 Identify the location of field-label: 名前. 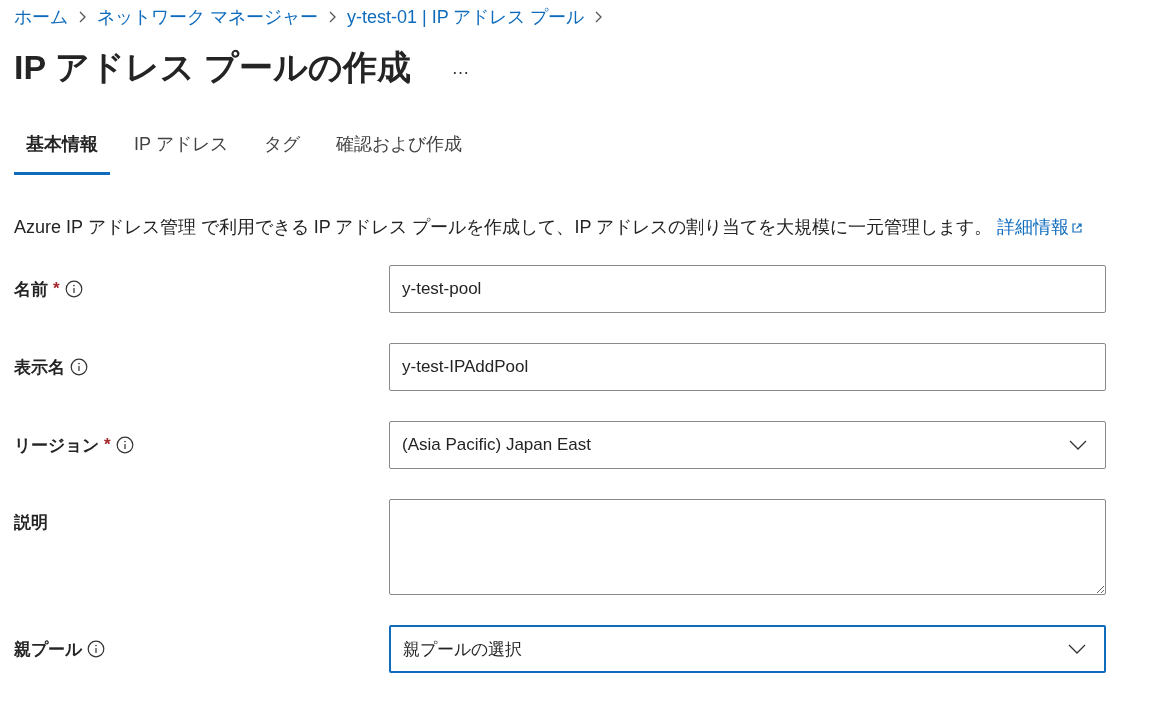
(31, 289).